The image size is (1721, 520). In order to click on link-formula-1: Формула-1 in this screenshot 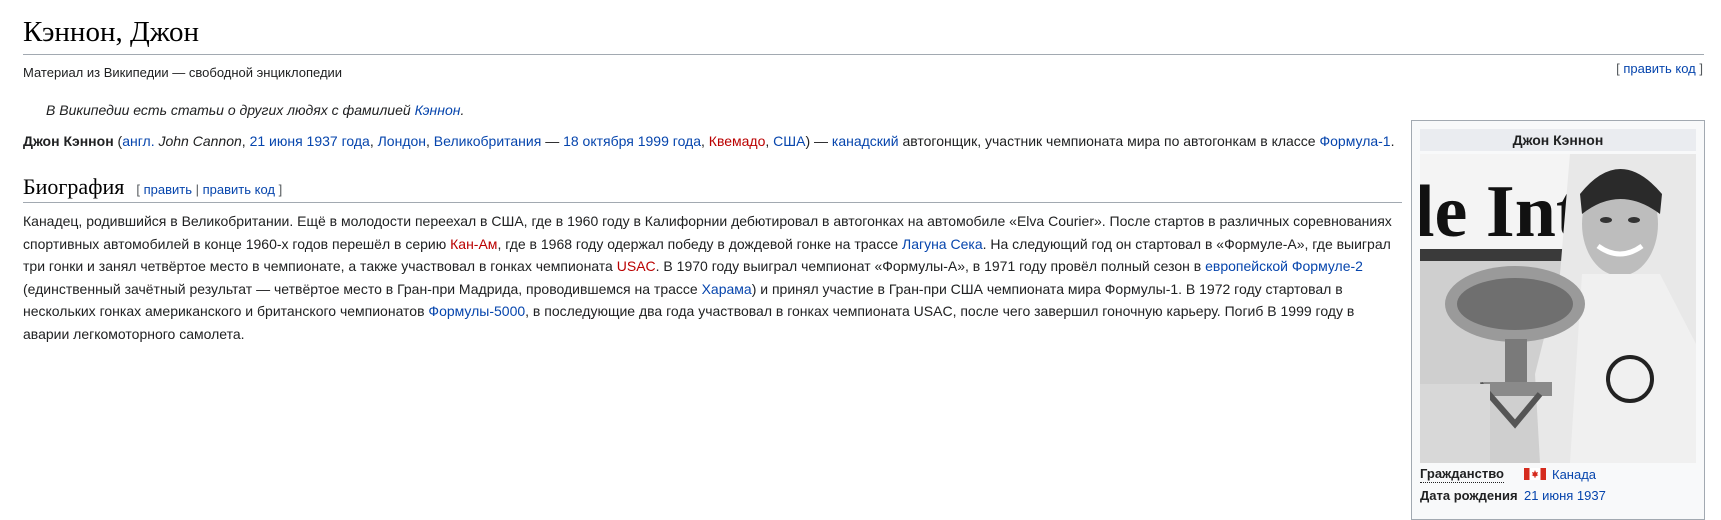, I will do `click(1355, 141)`.